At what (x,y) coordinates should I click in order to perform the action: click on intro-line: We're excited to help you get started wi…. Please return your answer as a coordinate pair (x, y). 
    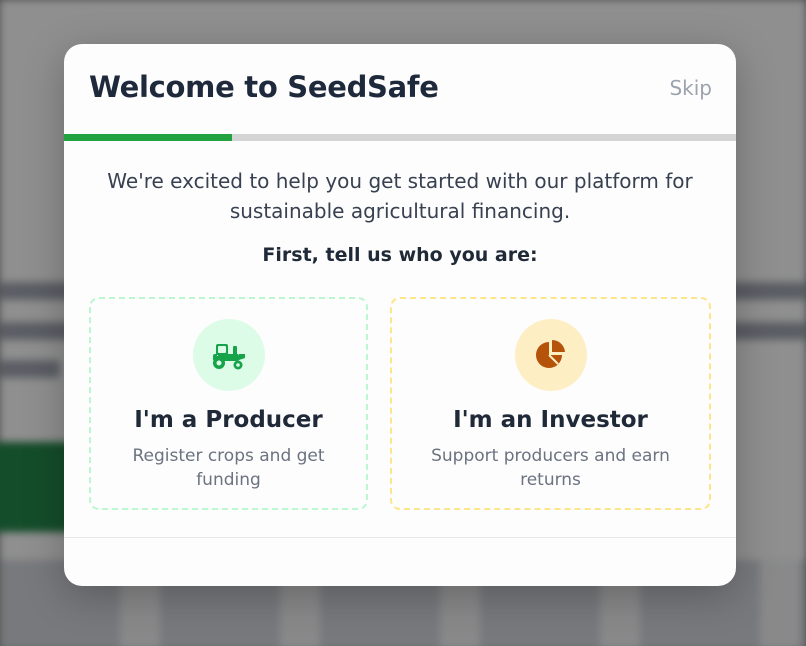
    Looking at the image, I should click on (400, 181).